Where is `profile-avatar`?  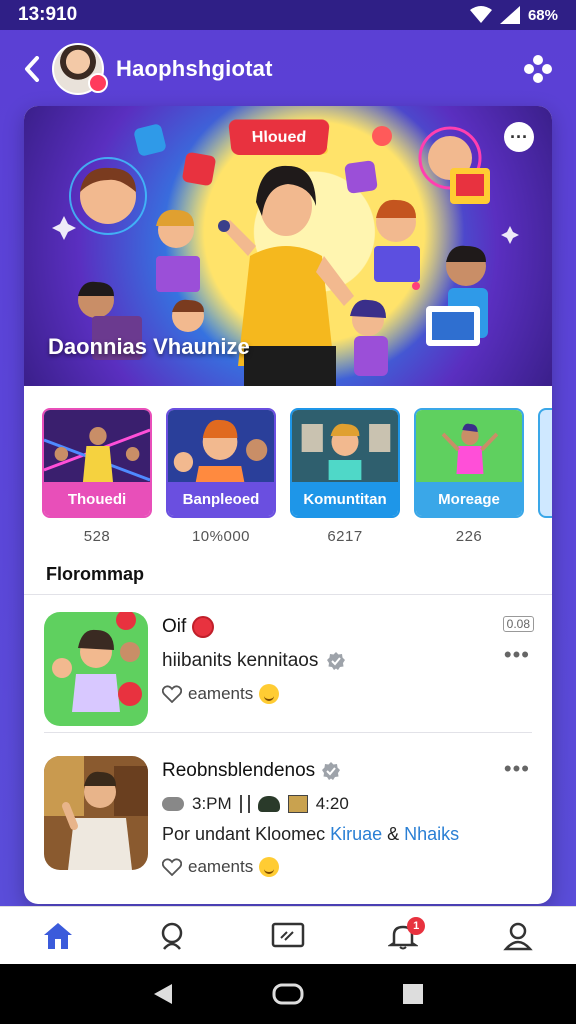
profile-avatar is located at coordinates (80, 69).